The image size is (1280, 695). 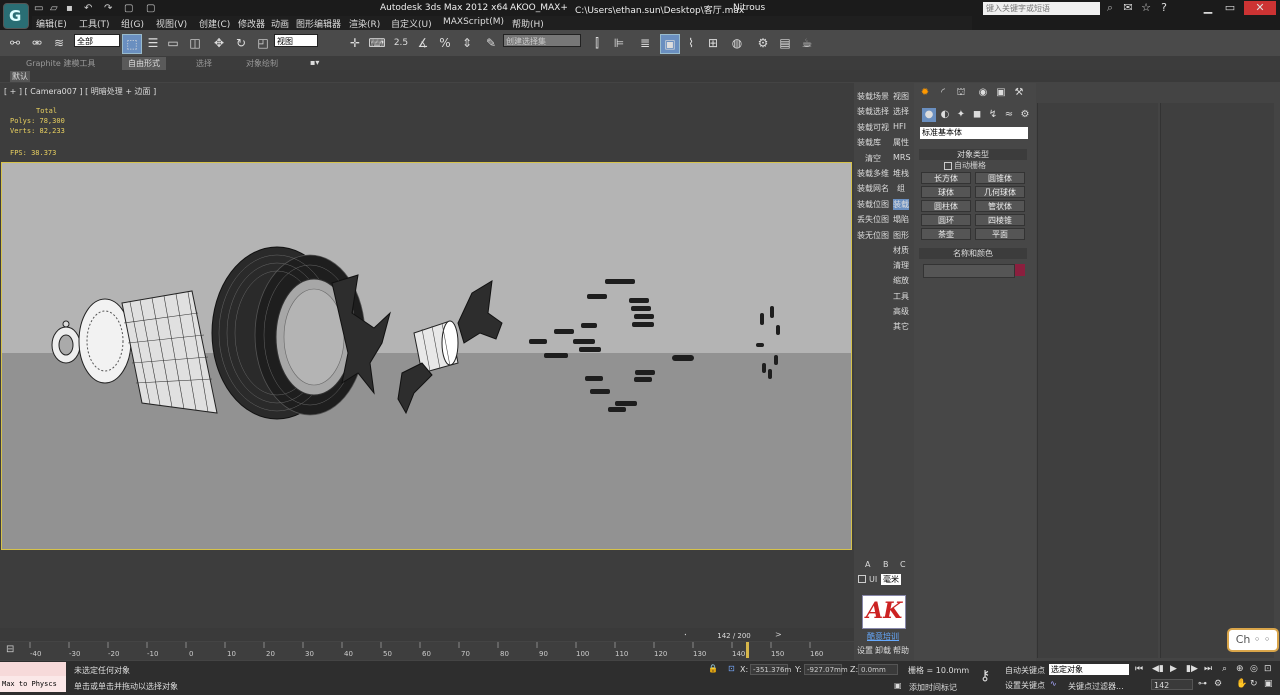 What do you see at coordinates (873, 96) in the screenshot?
I see `load-scene-button: 装载场景` at bounding box center [873, 96].